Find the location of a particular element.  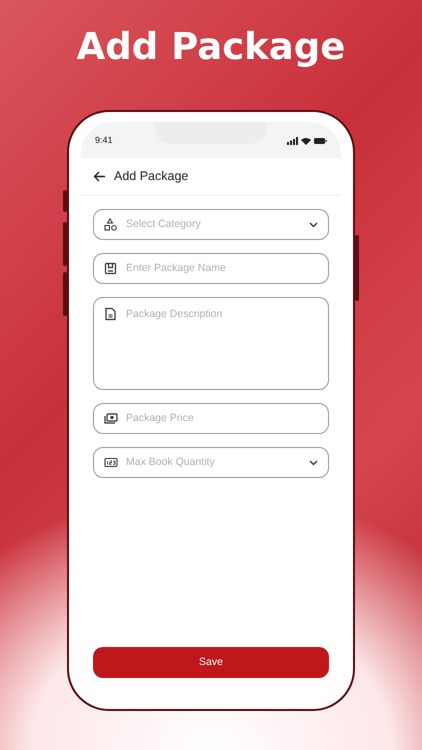

dropdown-field: Max Book Quantity is located at coordinates (211, 462).